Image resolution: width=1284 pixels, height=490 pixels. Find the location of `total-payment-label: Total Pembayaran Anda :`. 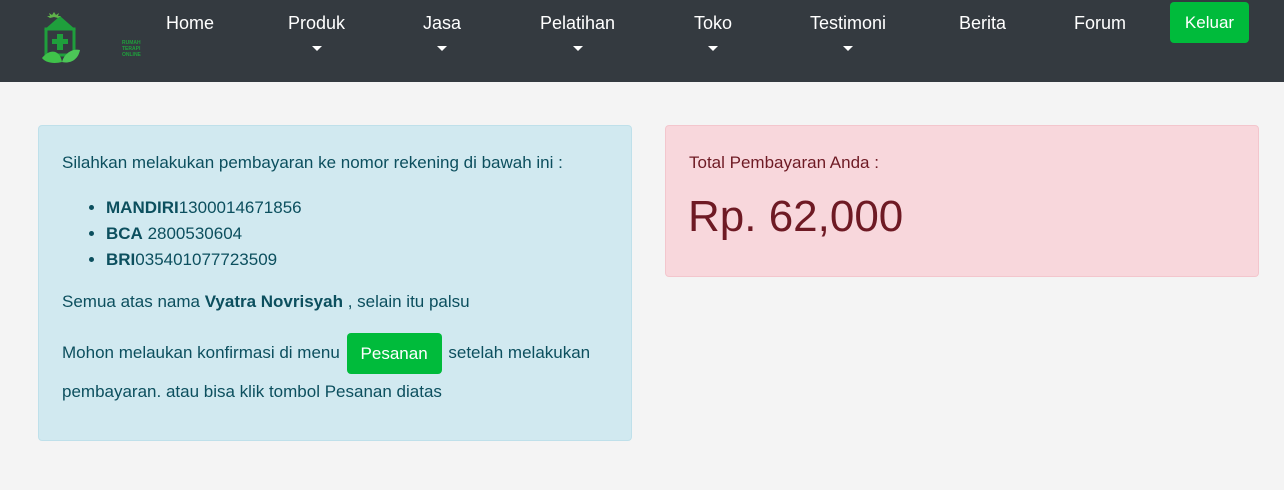

total-payment-label: Total Pembayaran Anda : is located at coordinates (784, 162).